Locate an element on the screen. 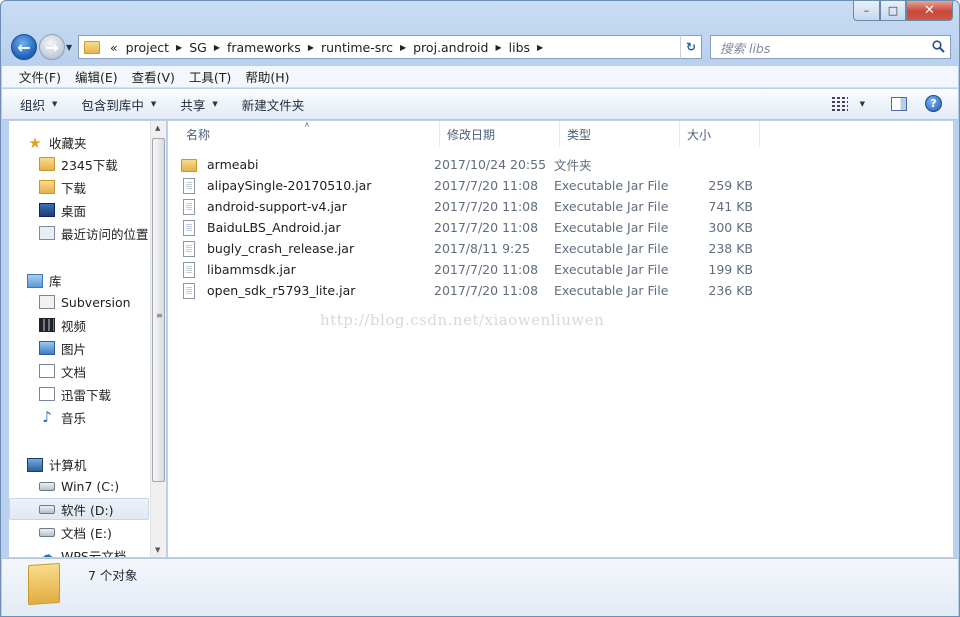 The width and height of the screenshot is (960, 617). nav-item-videos: 视频 is located at coordinates (79, 325).